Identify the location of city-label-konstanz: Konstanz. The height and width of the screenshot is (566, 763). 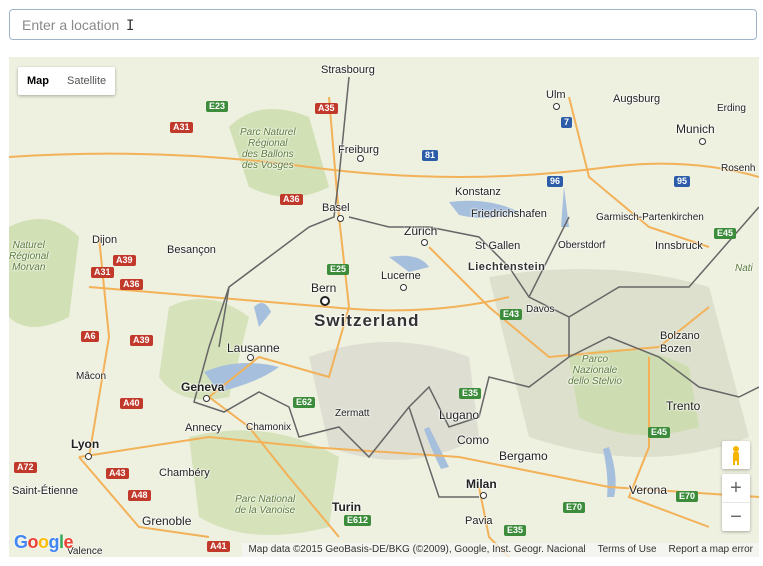
(478, 192).